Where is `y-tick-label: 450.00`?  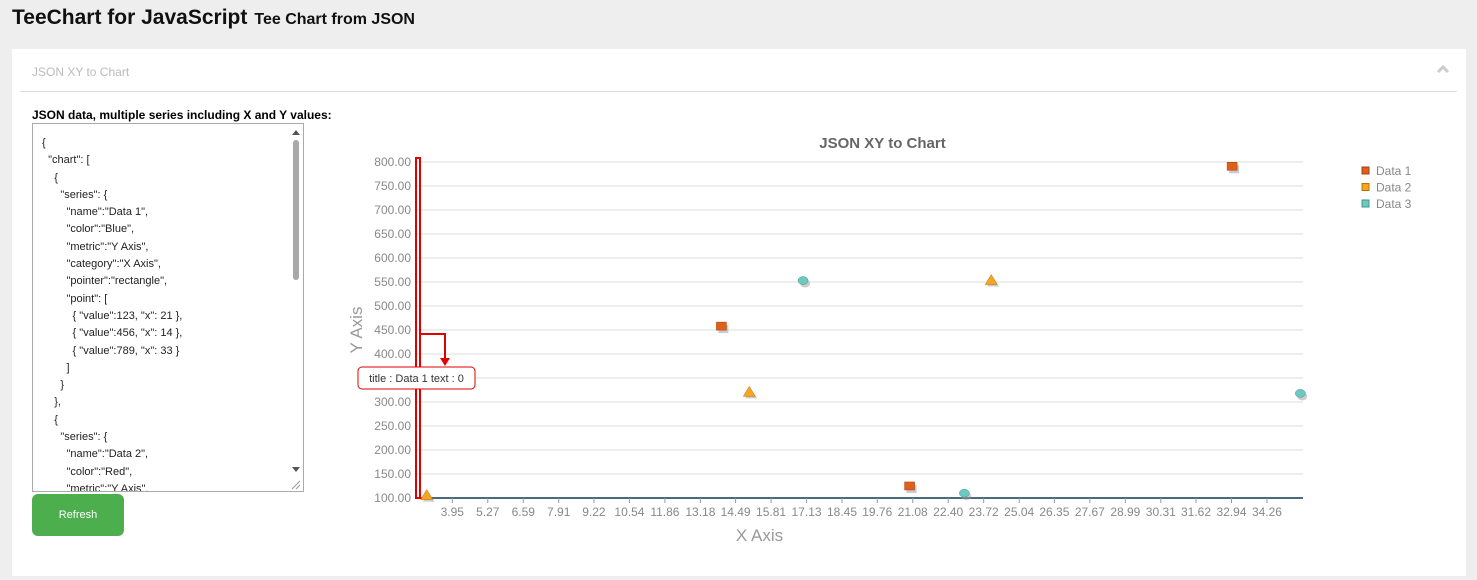 y-tick-label: 450.00 is located at coordinates (392, 330).